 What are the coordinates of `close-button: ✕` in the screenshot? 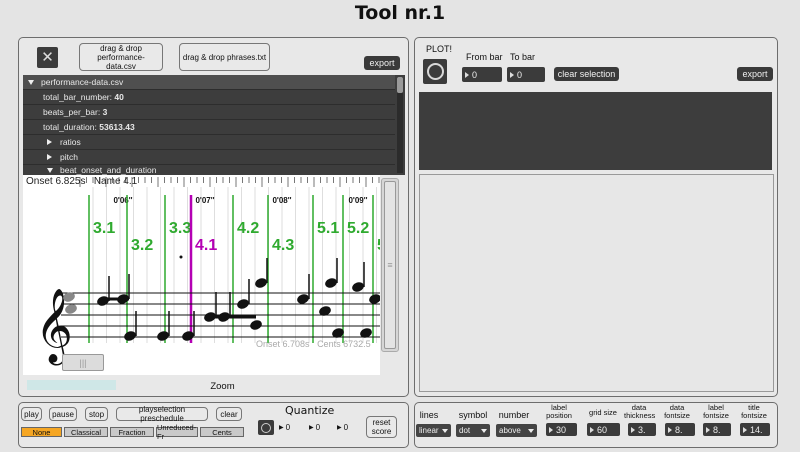 It's located at (47, 57).